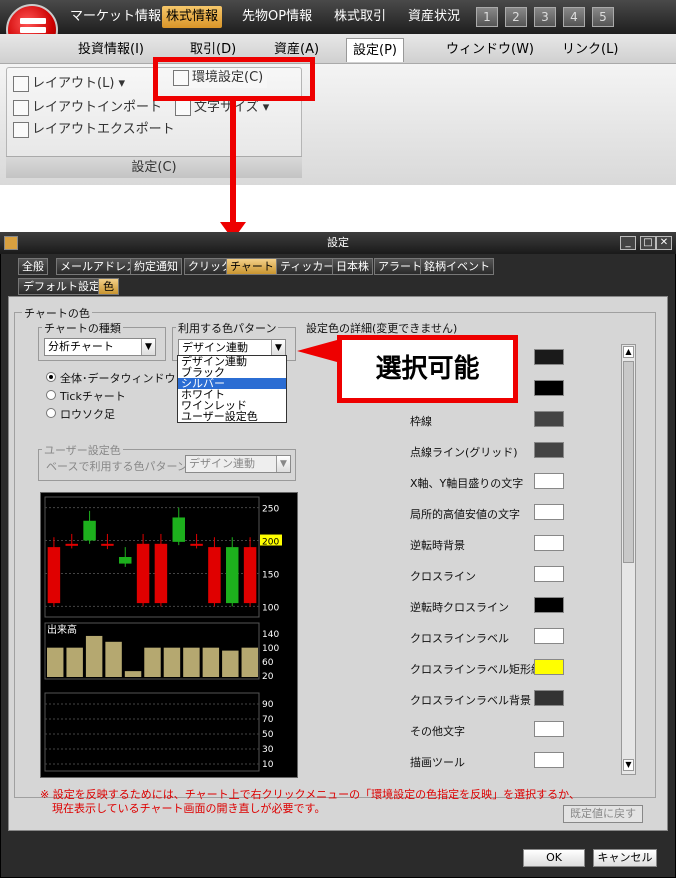 The height and width of the screenshot is (878, 676). Describe the element at coordinates (400, 266) in the screenshot. I see `dialog-tab-7: アラート` at that location.